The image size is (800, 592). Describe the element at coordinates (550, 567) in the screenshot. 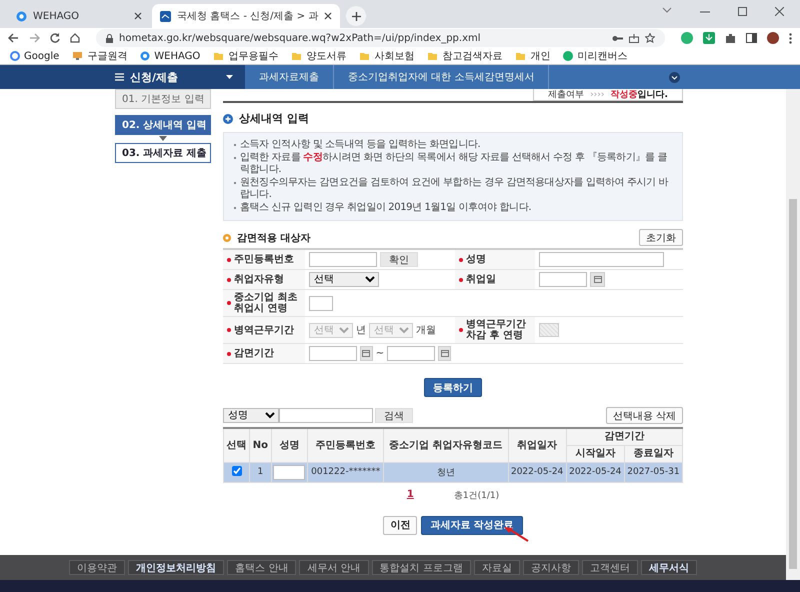

I see `footer-link: 공지사항` at that location.